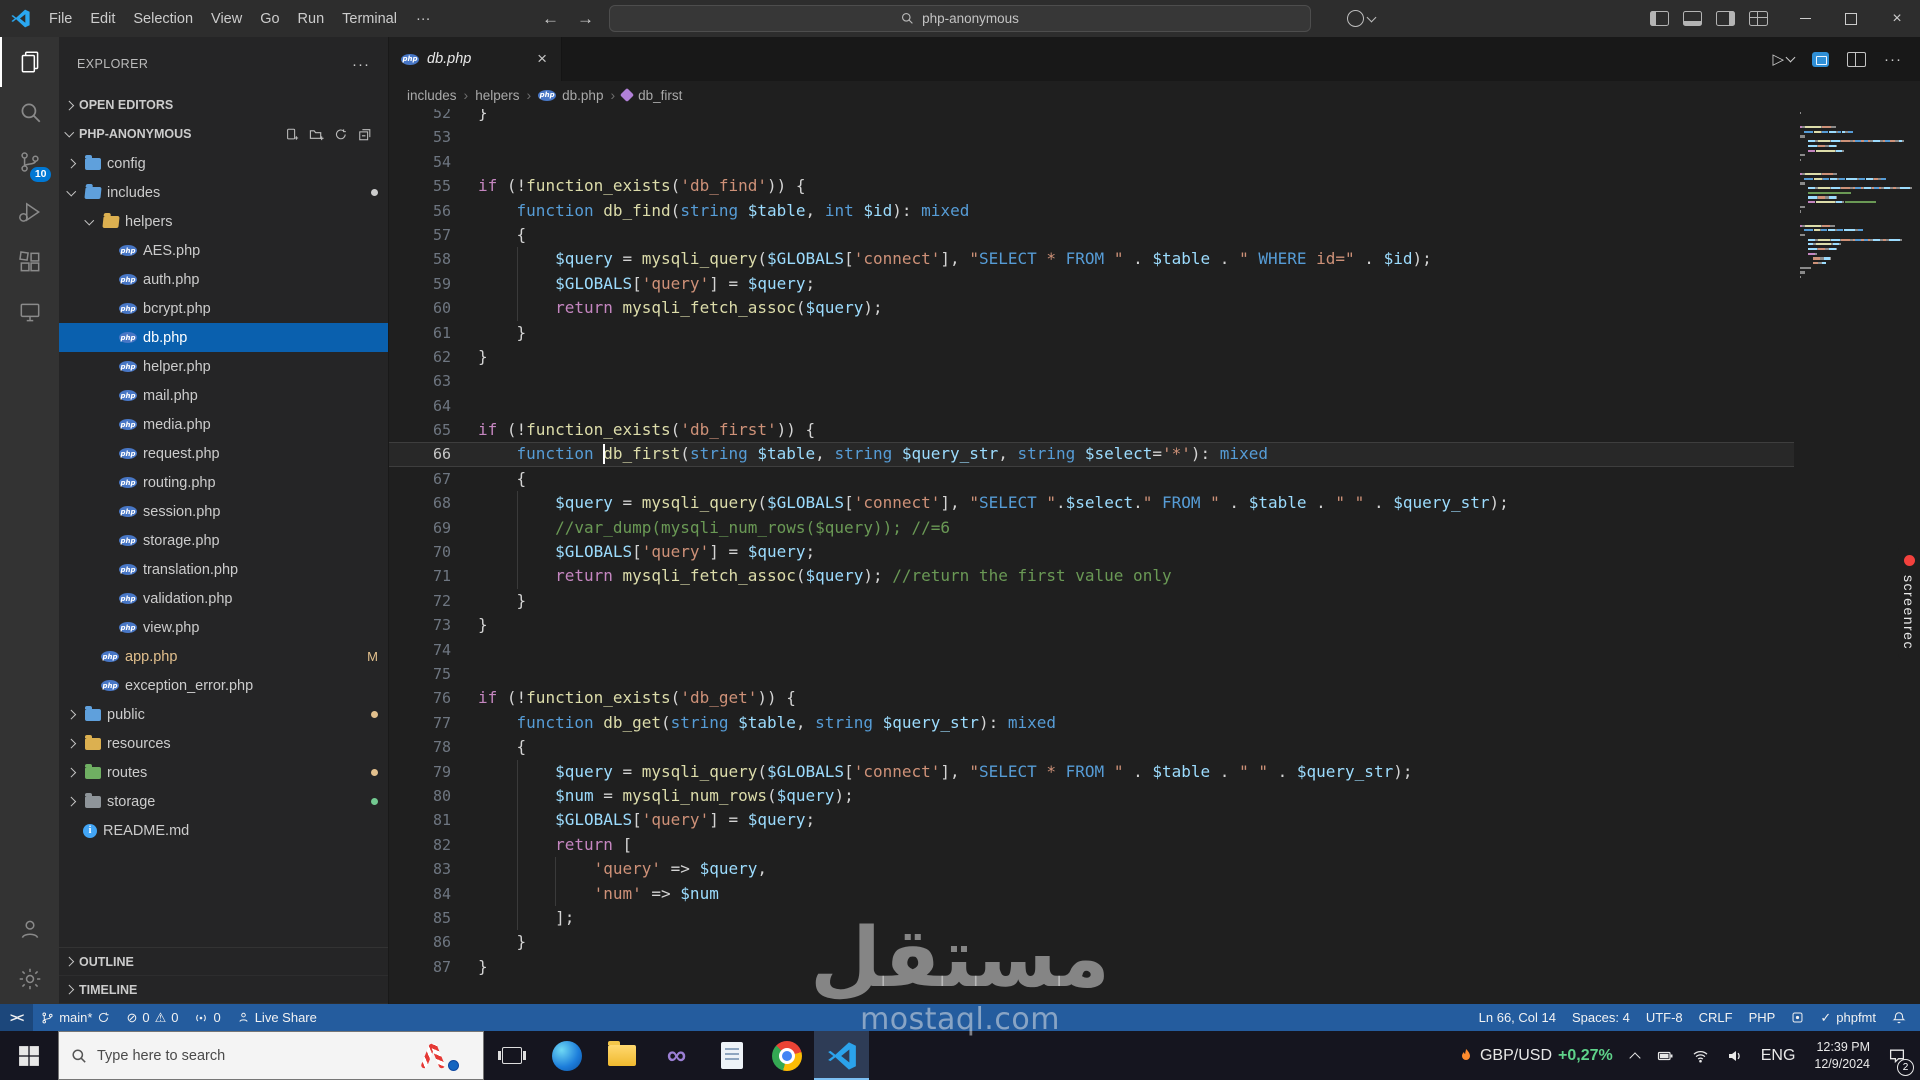 This screenshot has width=1920, height=1080. What do you see at coordinates (566, 1055) in the screenshot?
I see `taskbar-app-edge` at bounding box center [566, 1055].